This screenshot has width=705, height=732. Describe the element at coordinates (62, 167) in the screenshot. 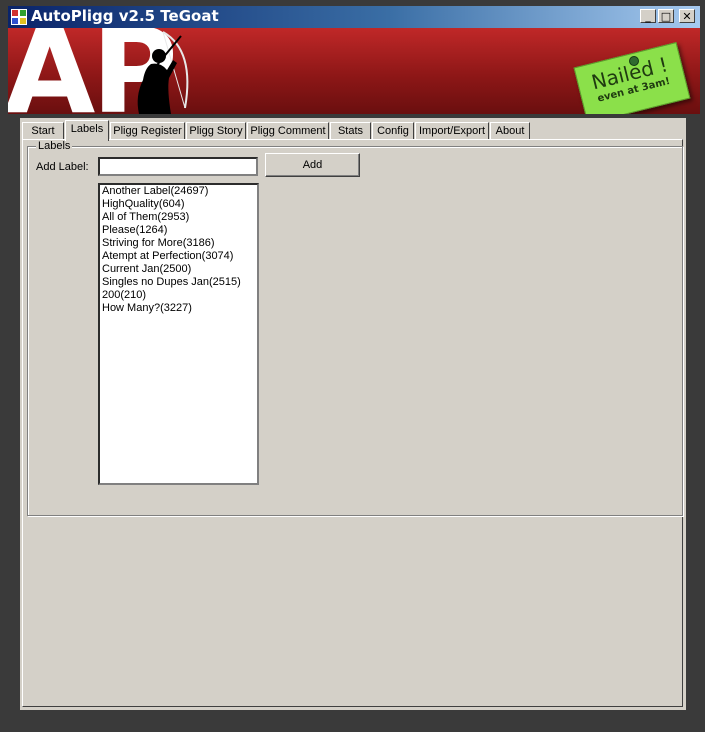

I see `add-label-caption: Add Label:` at that location.